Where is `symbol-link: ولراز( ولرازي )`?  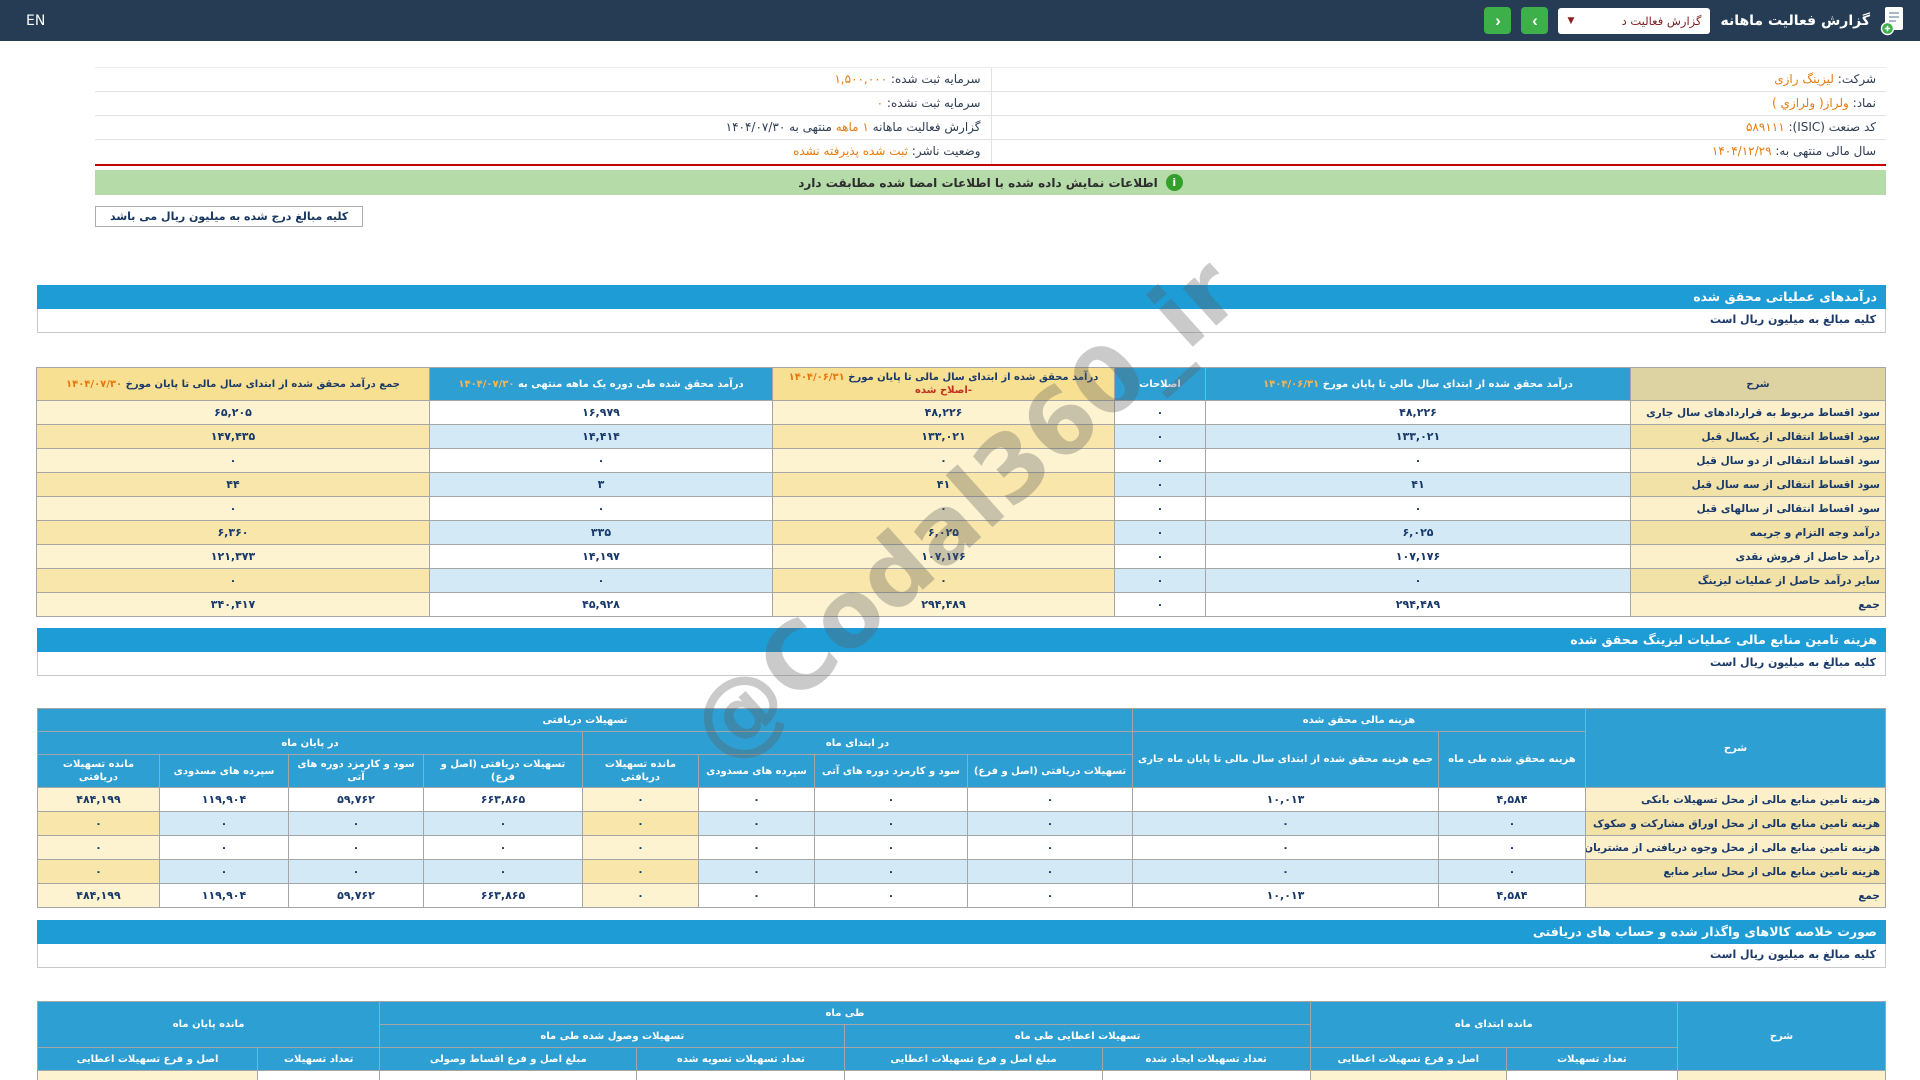
symbol-link: ولراز( ولرازي ) is located at coordinates (1810, 103).